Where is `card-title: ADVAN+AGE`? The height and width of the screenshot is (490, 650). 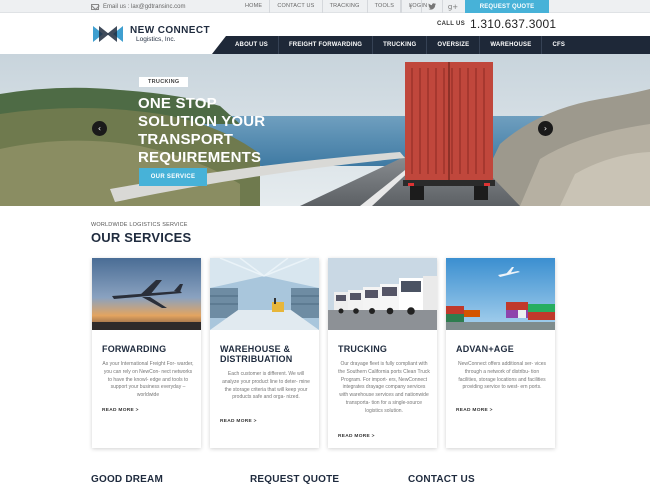 card-title: ADVAN+AGE is located at coordinates (485, 349).